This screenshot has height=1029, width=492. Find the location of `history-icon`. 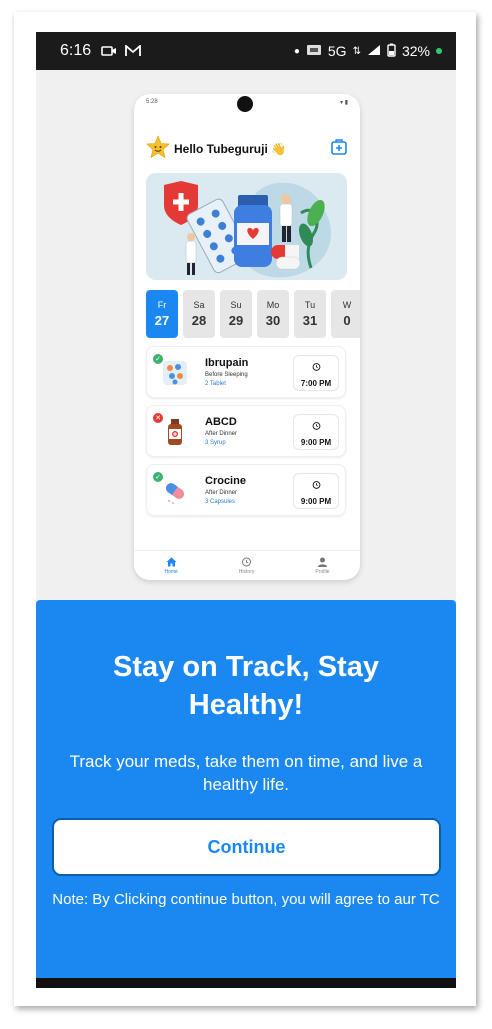

history-icon is located at coordinates (246, 563).